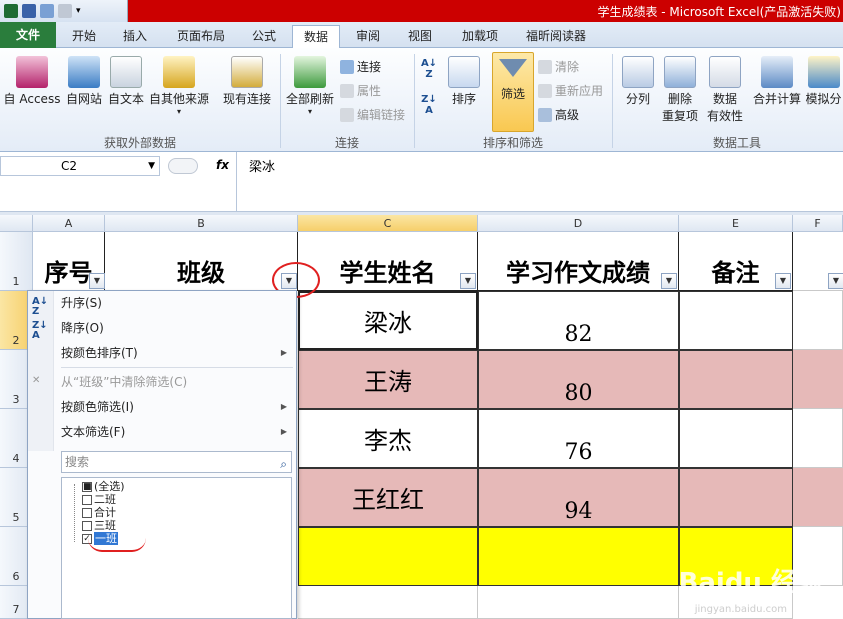 The width and height of the screenshot is (843, 619). I want to click on name-box-dropdown-icon: ▼, so click(151, 166).